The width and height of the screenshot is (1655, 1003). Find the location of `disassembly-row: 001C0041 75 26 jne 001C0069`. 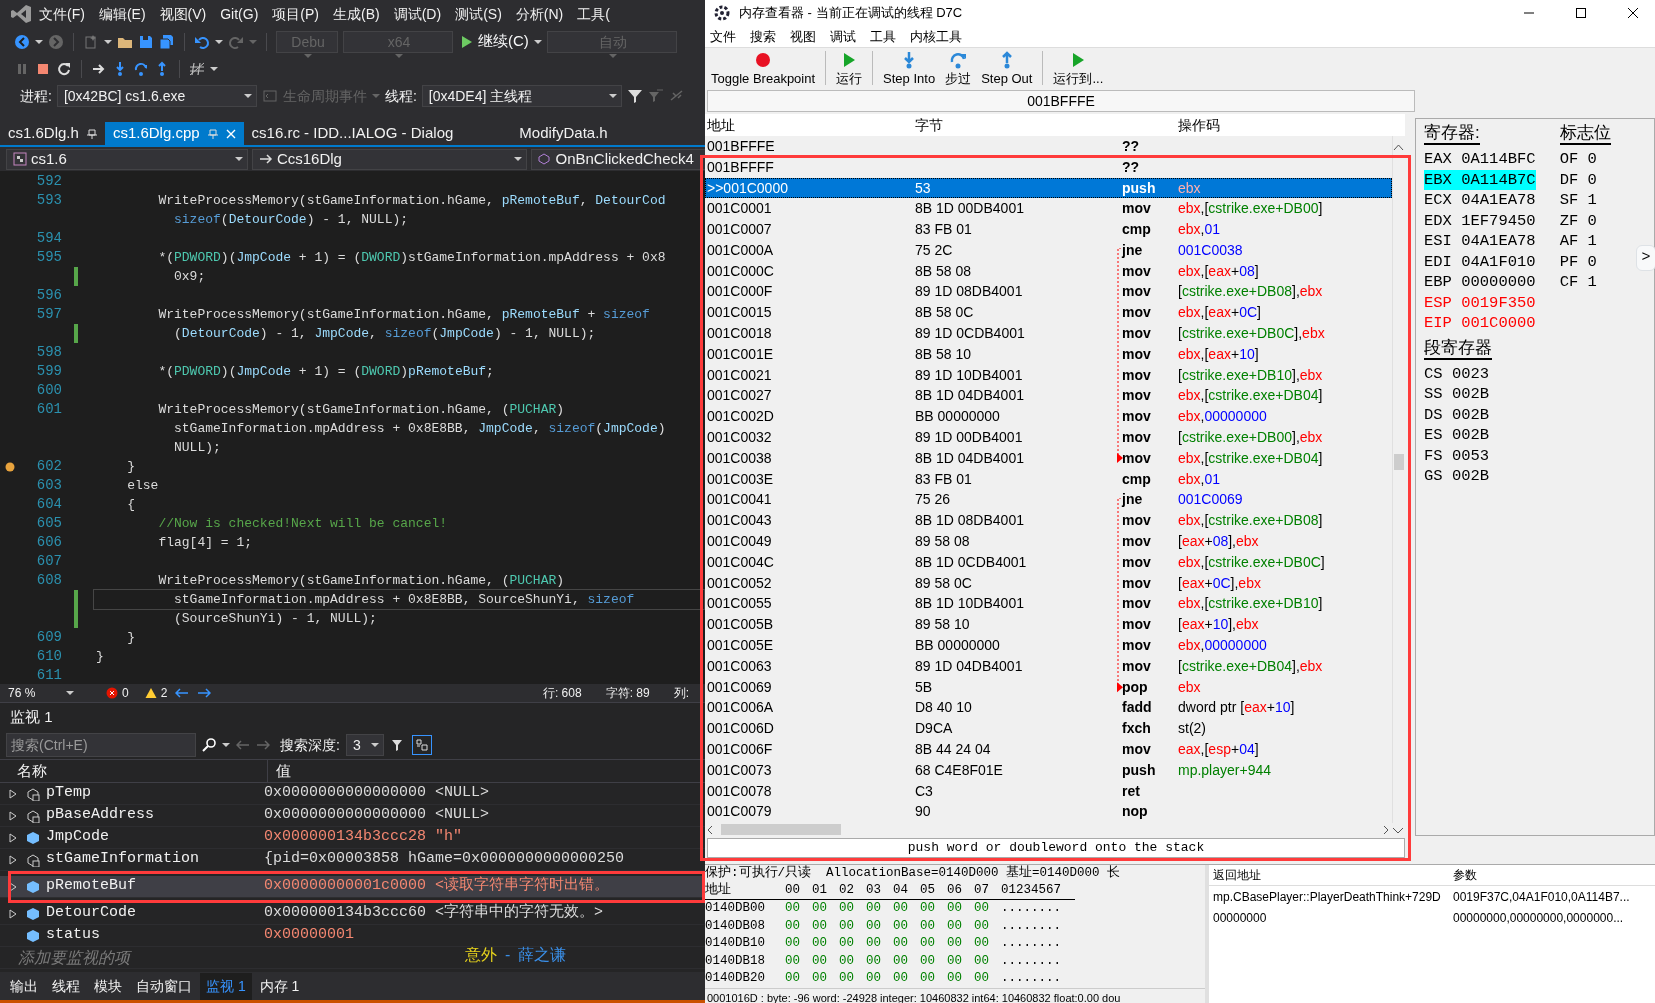

disassembly-row: 001C0041 75 26 jne 001C0069 is located at coordinates (1048, 500).